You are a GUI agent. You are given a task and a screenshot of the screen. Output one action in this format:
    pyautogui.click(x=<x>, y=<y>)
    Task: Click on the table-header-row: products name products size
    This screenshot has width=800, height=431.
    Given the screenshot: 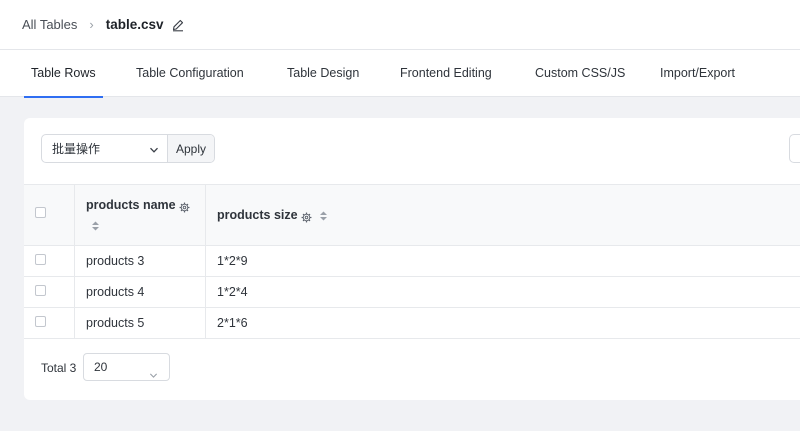 What is the action you would take?
    pyautogui.click(x=412, y=215)
    